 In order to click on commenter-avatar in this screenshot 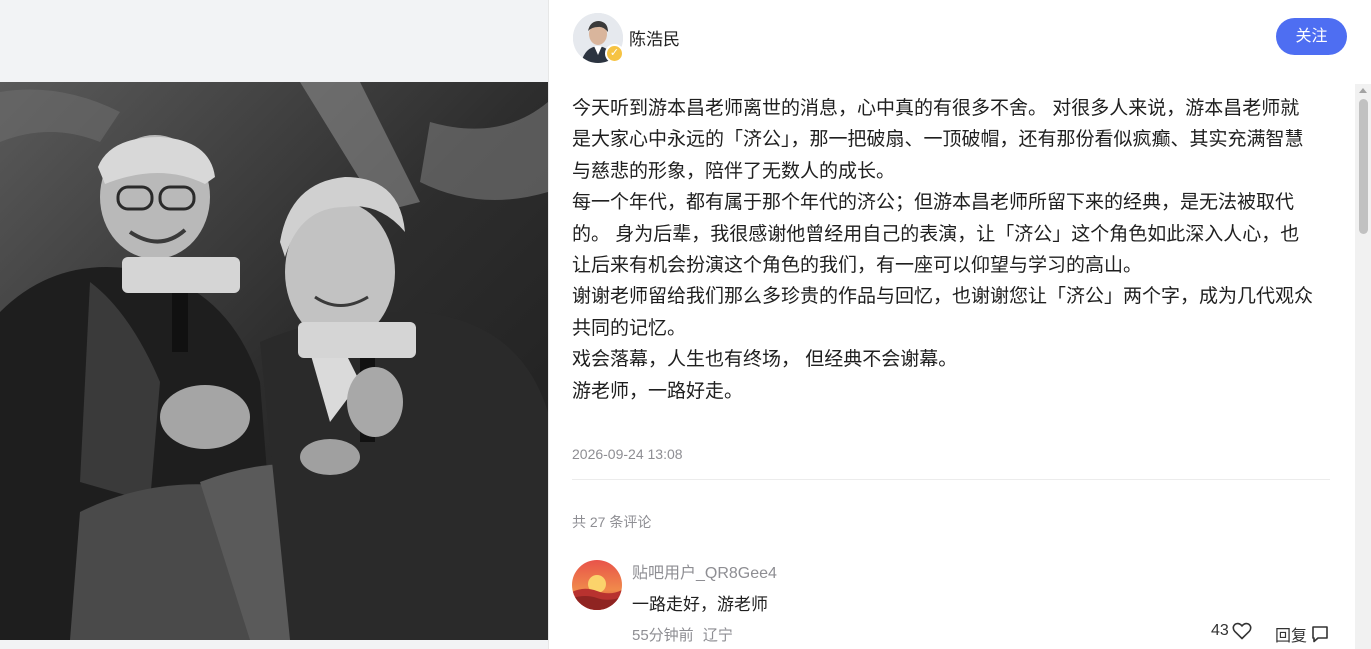, I will do `click(597, 585)`.